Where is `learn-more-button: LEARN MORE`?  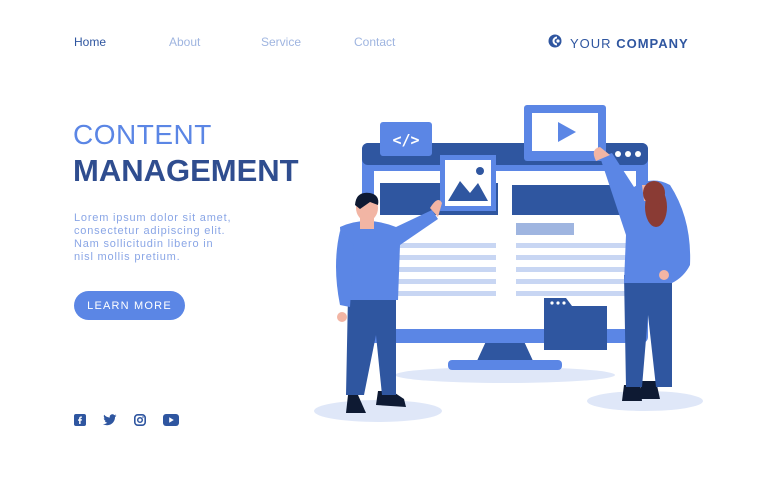 learn-more-button: LEARN MORE is located at coordinates (129, 305).